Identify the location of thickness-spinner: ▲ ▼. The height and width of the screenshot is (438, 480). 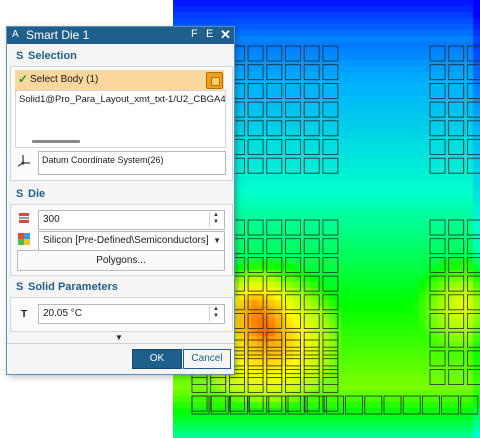
(216, 219).